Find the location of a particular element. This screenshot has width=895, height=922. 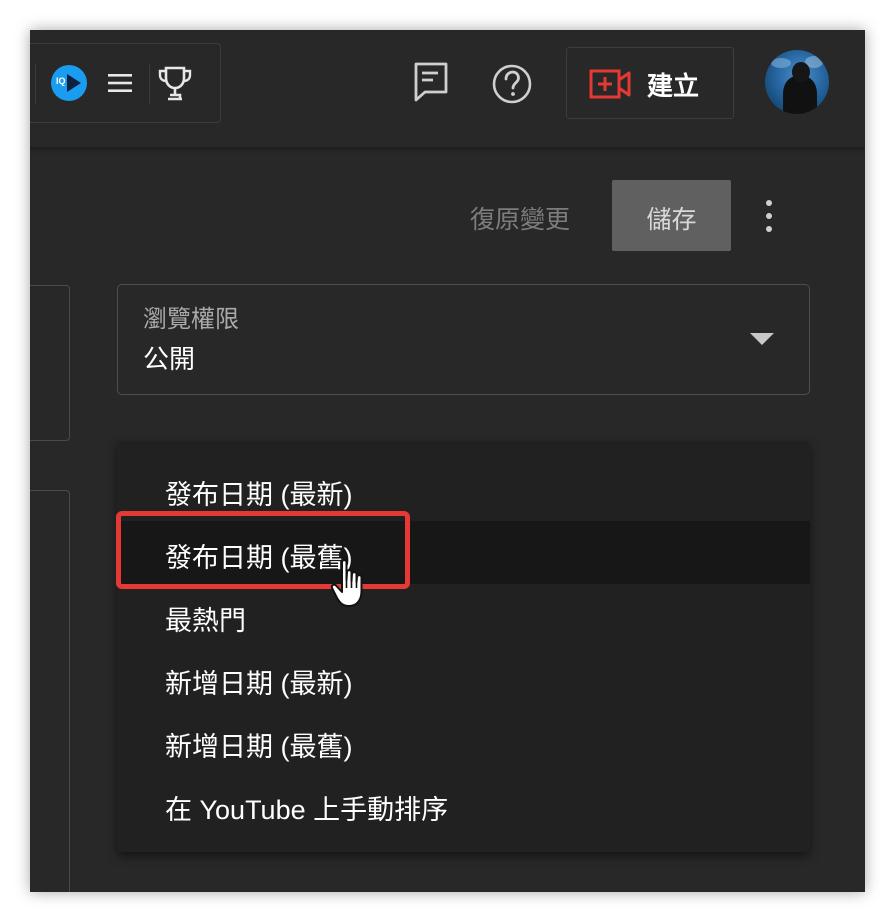

avatar-figure-head is located at coordinates (801, 72).